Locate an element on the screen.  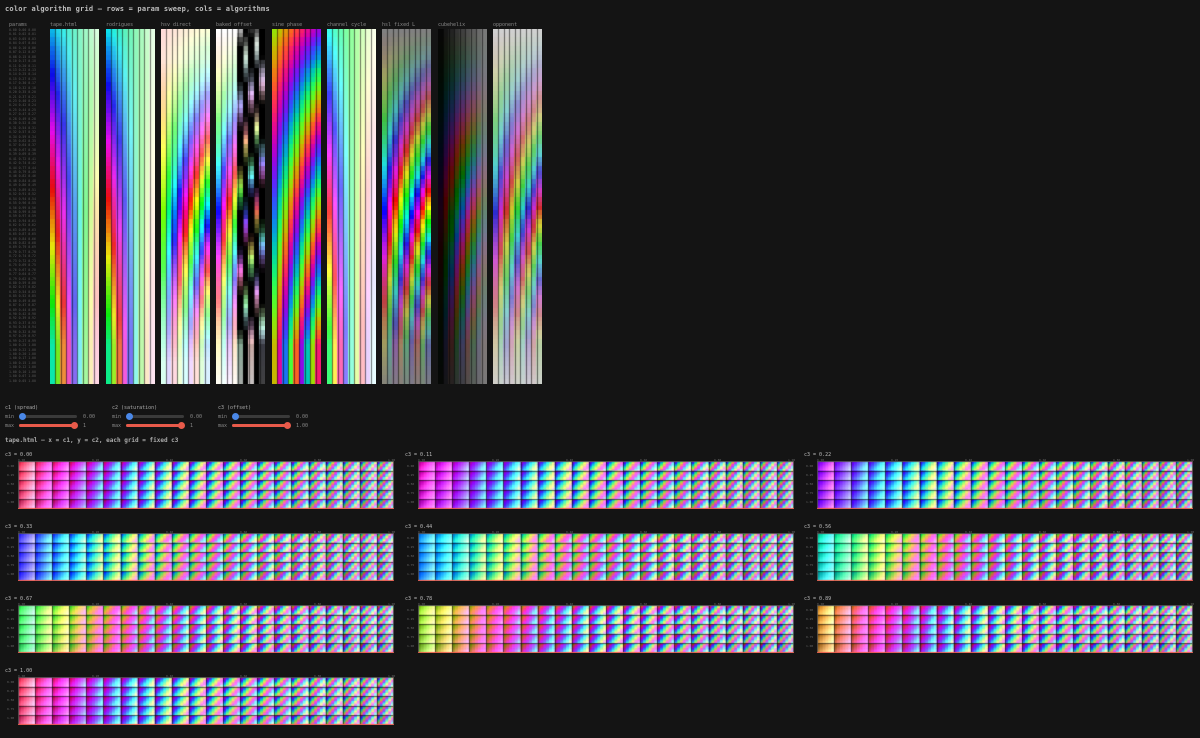
column-header-sine-phase: sine phase is located at coordinates (287, 25).